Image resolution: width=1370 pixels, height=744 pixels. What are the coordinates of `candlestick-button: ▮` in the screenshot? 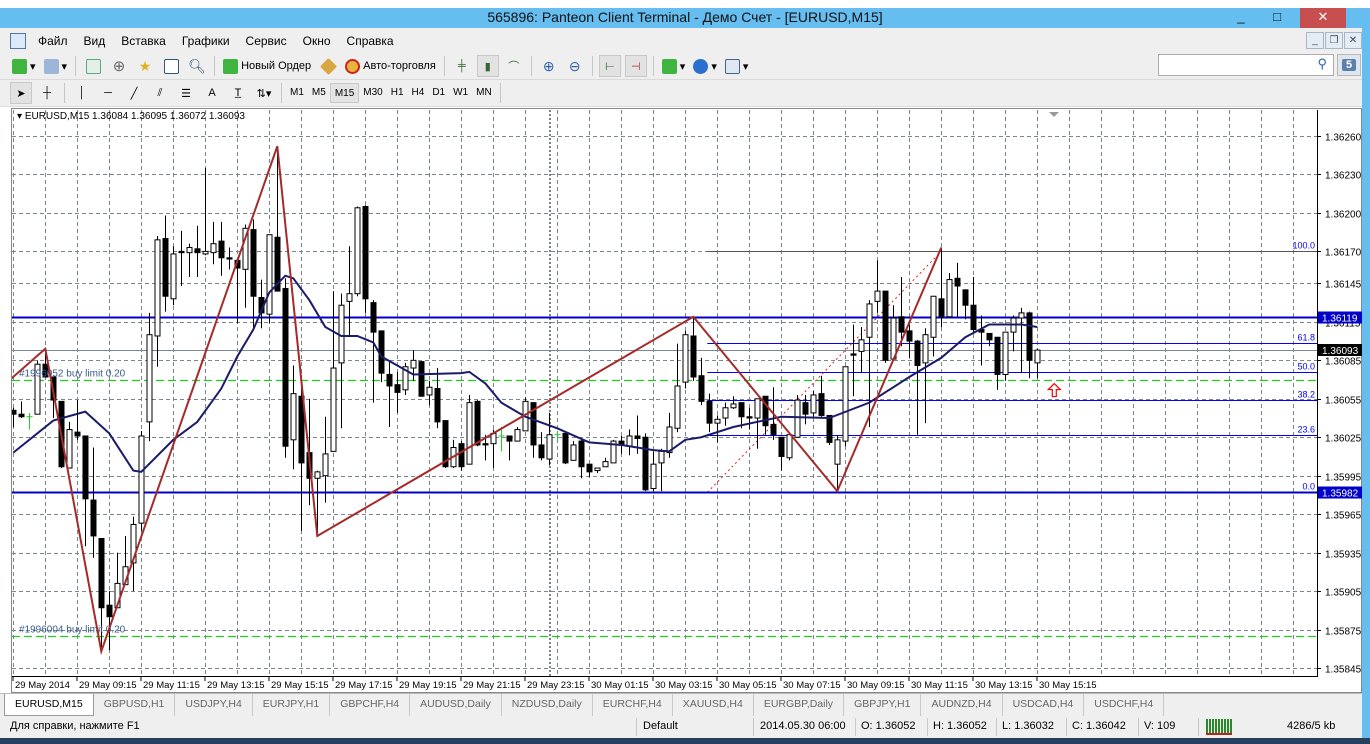 It's located at (487, 66).